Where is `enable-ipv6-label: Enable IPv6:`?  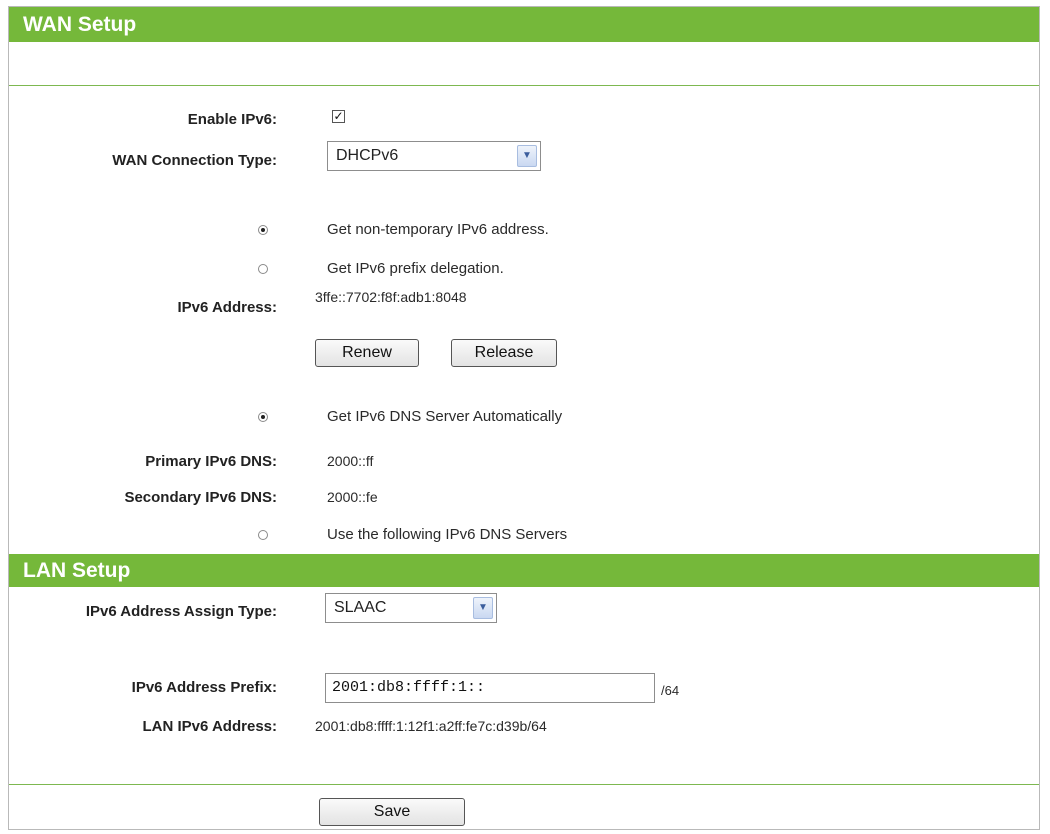 enable-ipv6-label: Enable IPv6: is located at coordinates (232, 119).